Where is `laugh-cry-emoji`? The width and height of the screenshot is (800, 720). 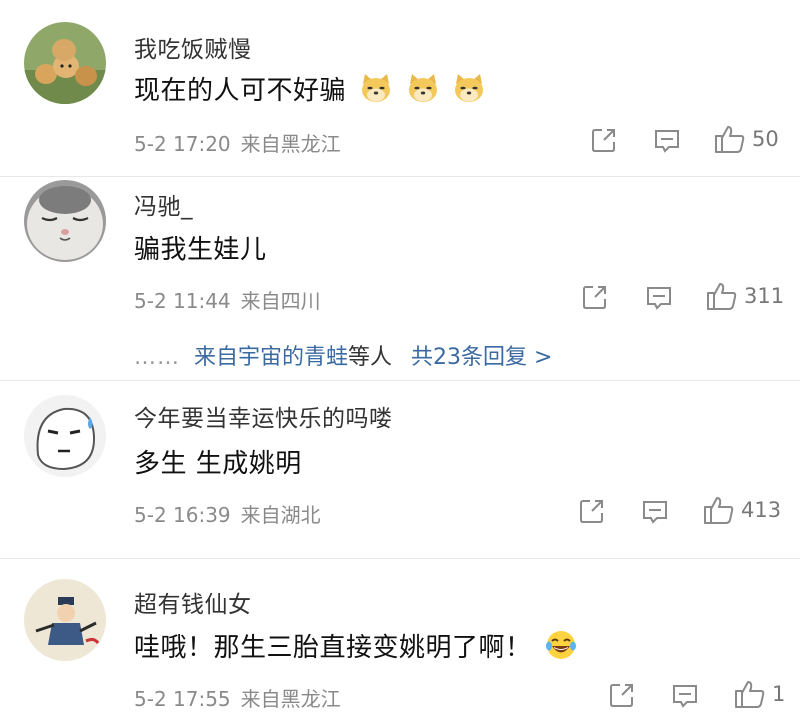 laugh-cry-emoji is located at coordinates (561, 648).